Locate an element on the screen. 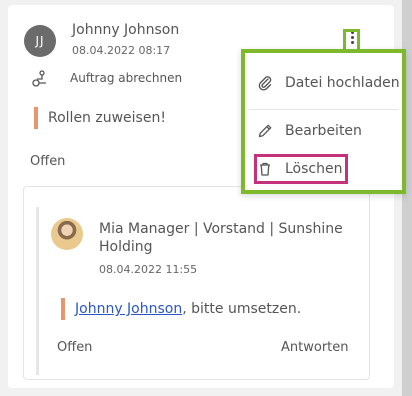 This screenshot has height=396, width=412. avatar: JJ is located at coordinates (40, 41).